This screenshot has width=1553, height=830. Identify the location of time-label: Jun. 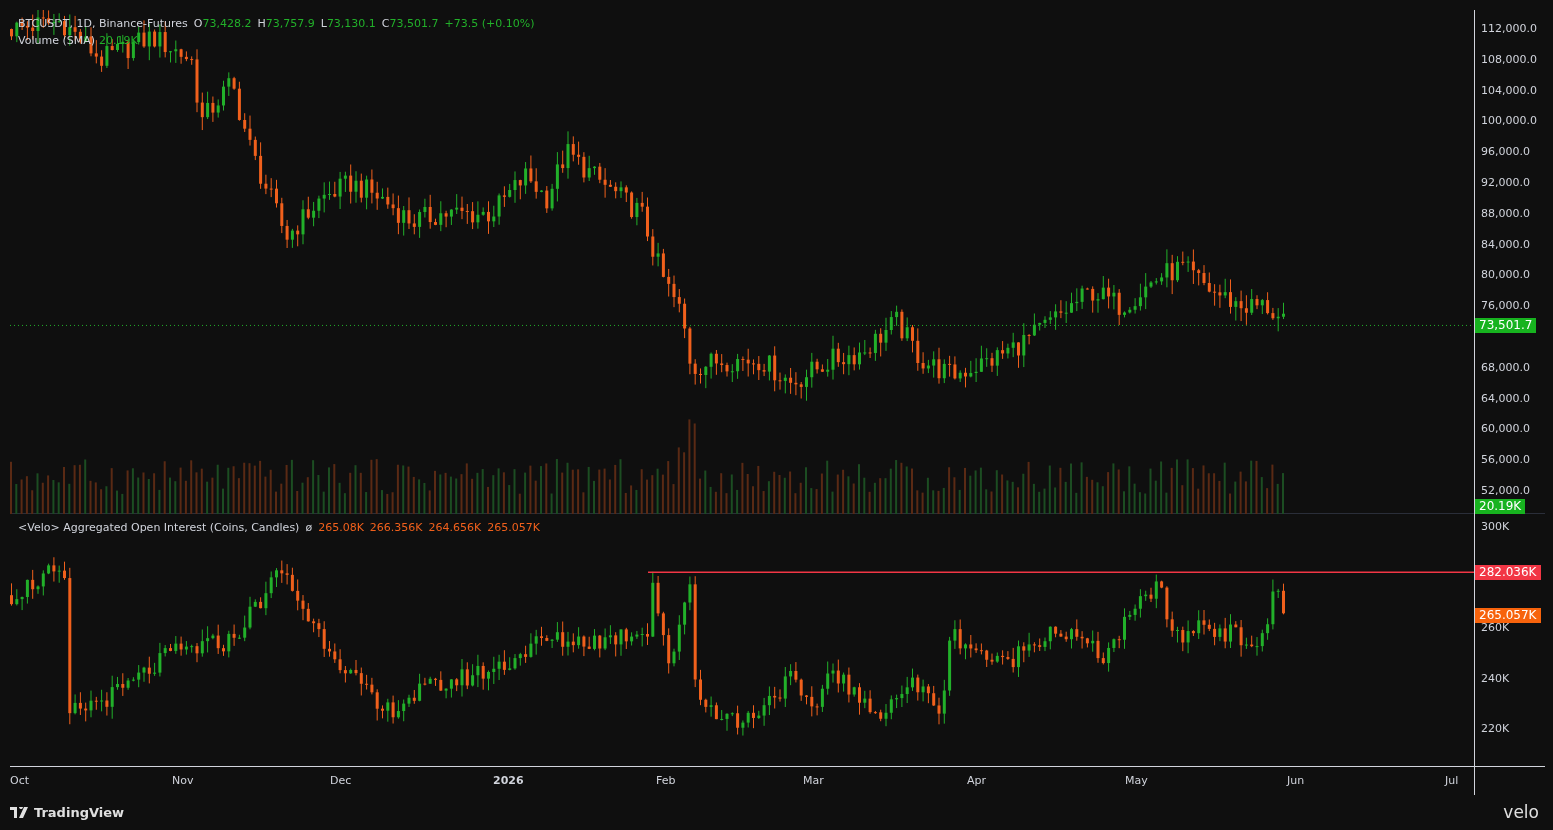
(1296, 781).